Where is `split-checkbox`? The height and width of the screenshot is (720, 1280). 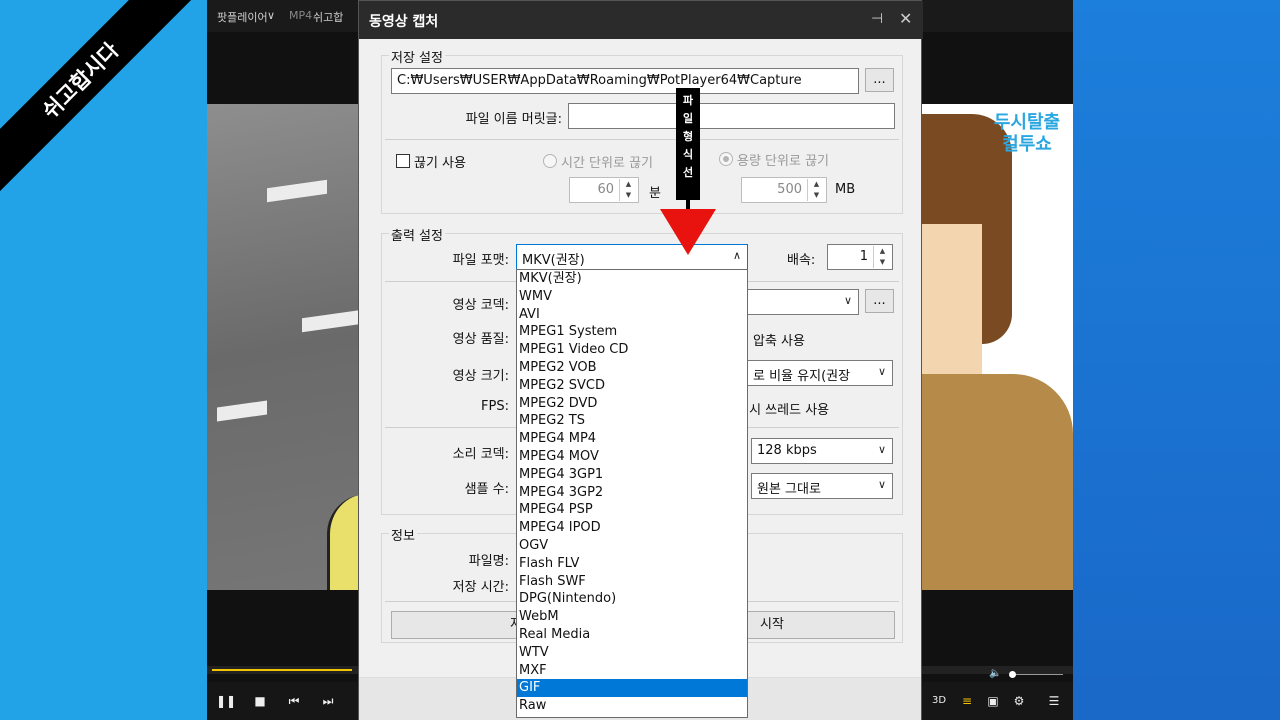 split-checkbox is located at coordinates (403, 161).